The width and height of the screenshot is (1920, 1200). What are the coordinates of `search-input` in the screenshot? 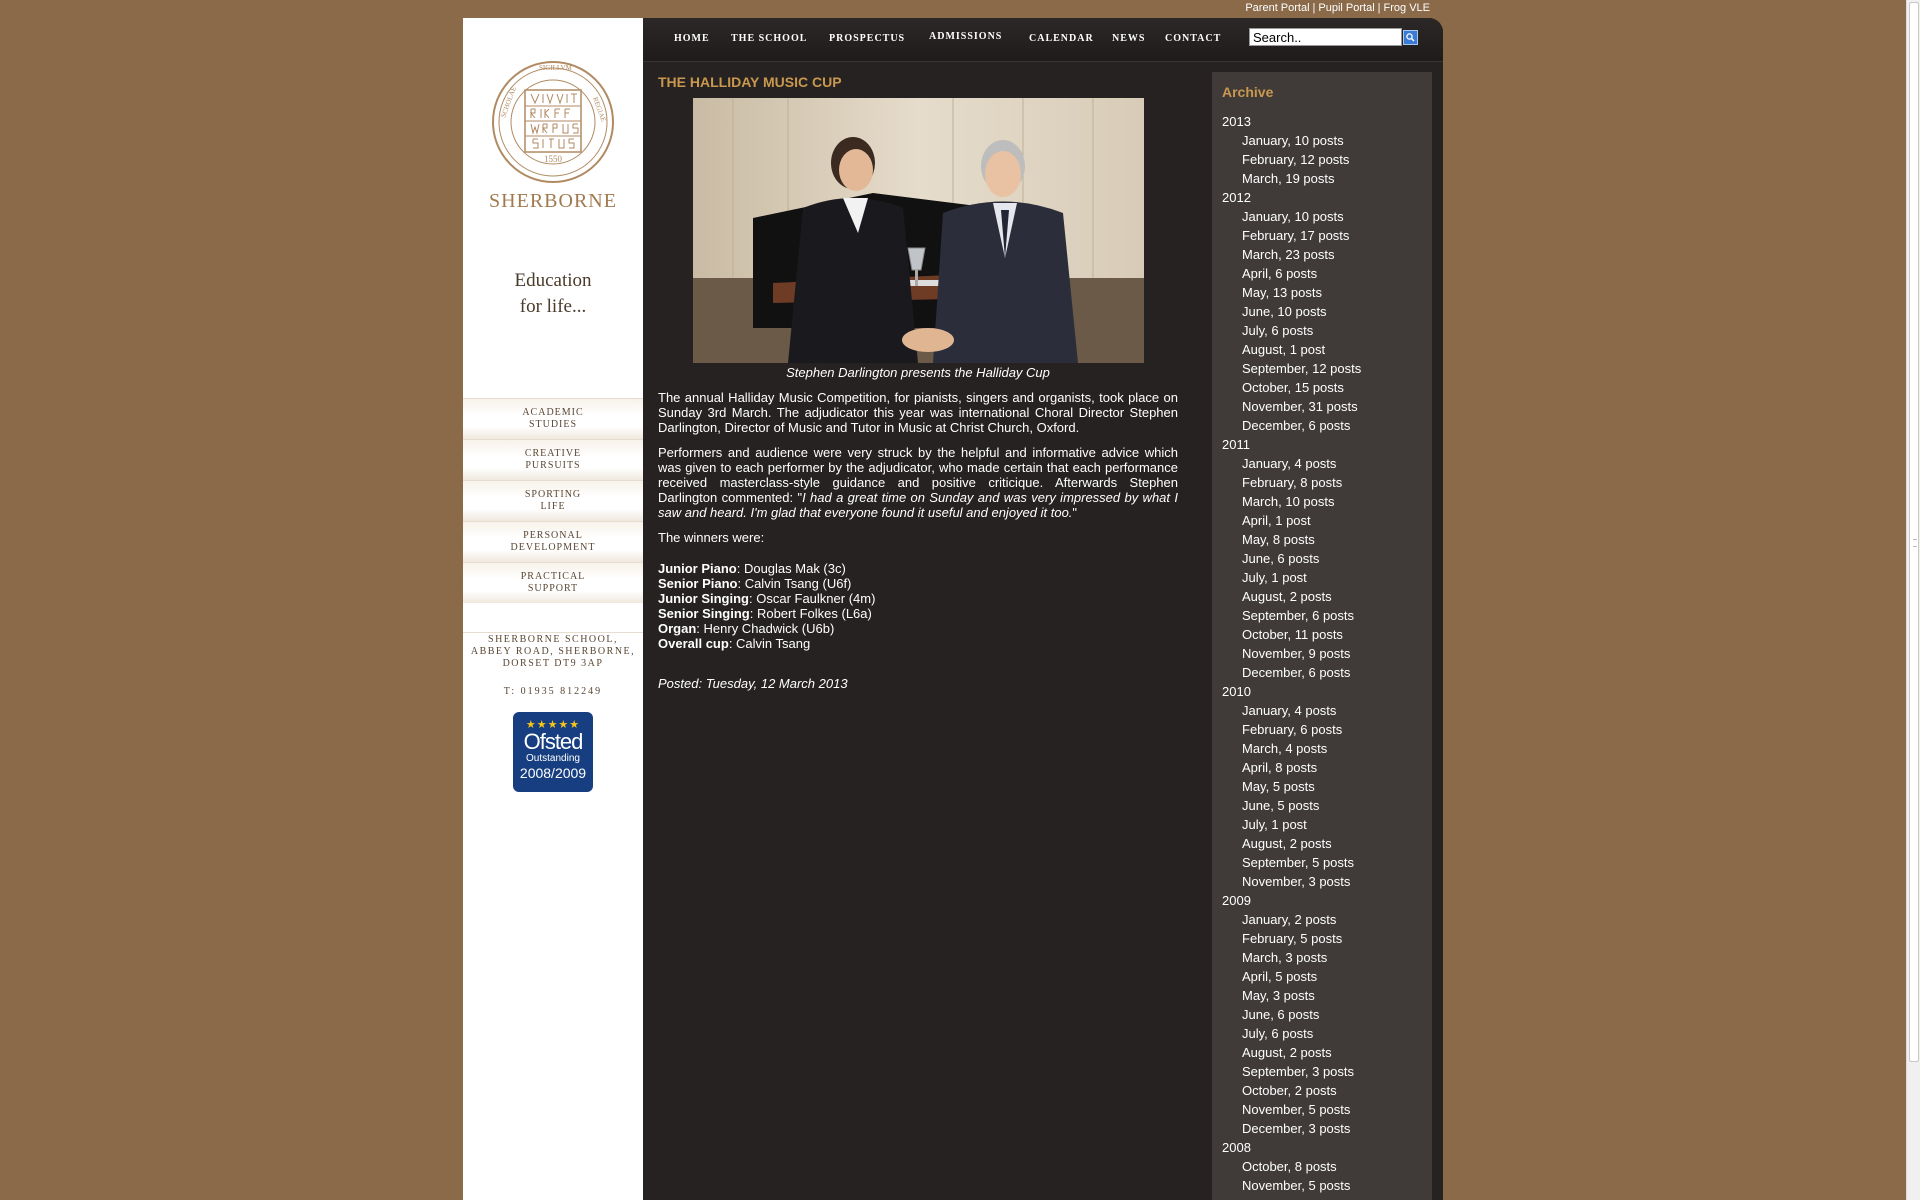 It's located at (1325, 37).